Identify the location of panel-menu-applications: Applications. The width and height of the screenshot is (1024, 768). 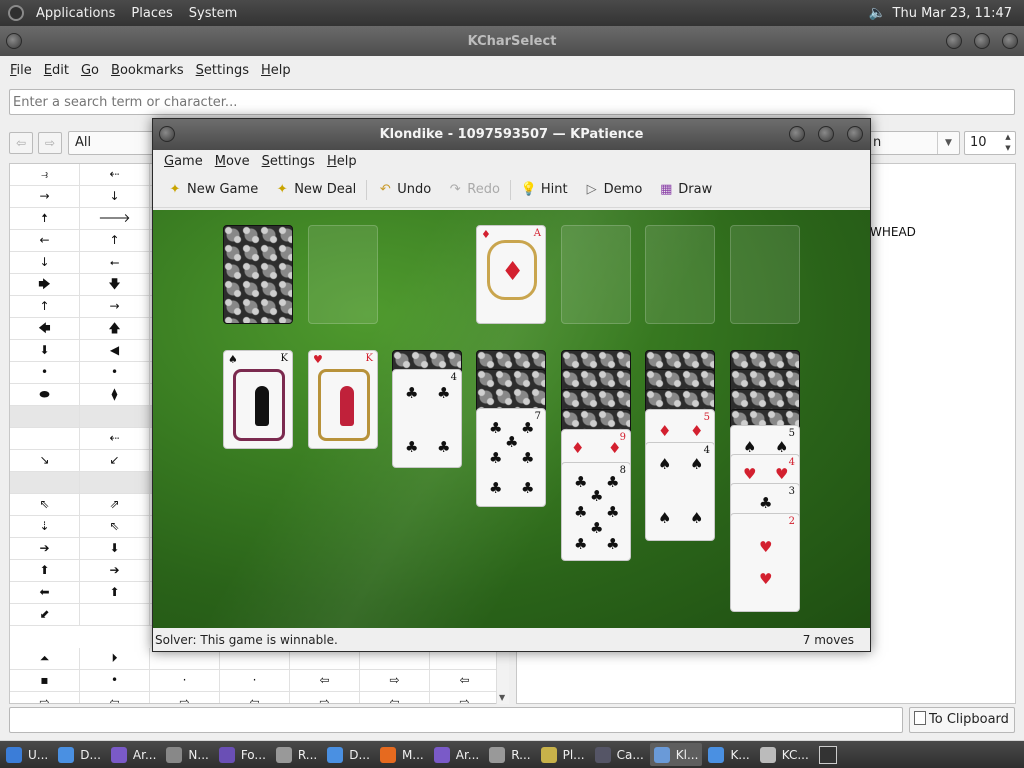
(75, 13).